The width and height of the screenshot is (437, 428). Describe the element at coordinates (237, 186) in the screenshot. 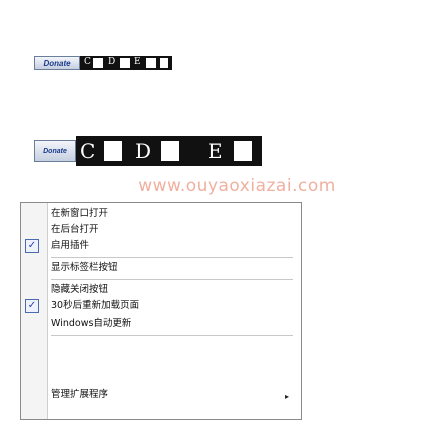

I see `watermark-url: www.ouyaoxiazai.com` at that location.